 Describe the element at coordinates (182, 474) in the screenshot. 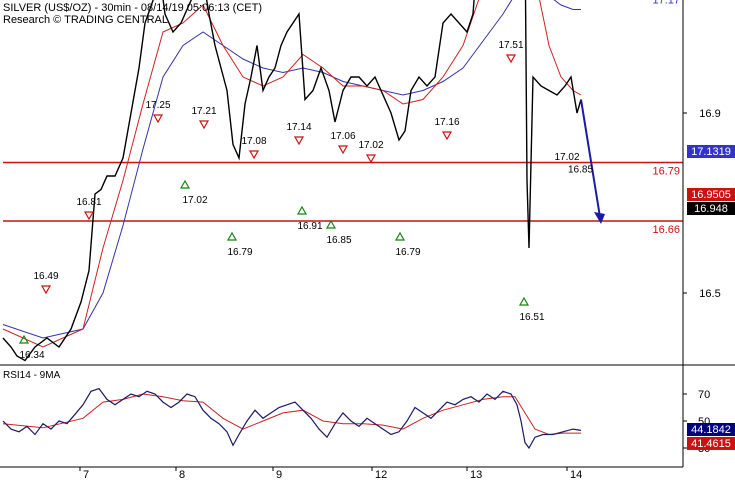

I see `x-tick-label: 8` at that location.